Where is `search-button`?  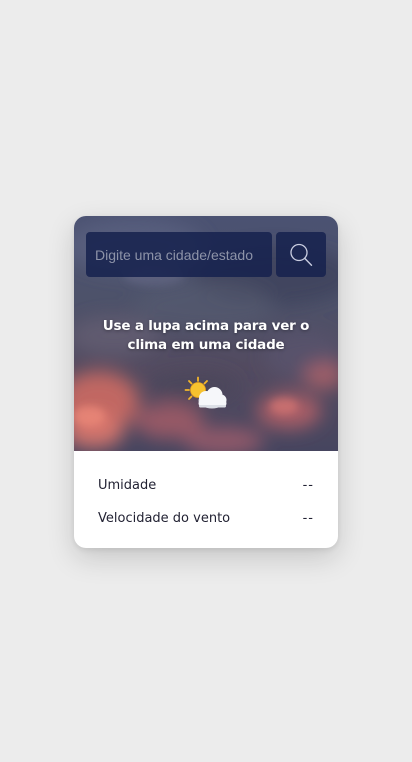 search-button is located at coordinates (301, 254).